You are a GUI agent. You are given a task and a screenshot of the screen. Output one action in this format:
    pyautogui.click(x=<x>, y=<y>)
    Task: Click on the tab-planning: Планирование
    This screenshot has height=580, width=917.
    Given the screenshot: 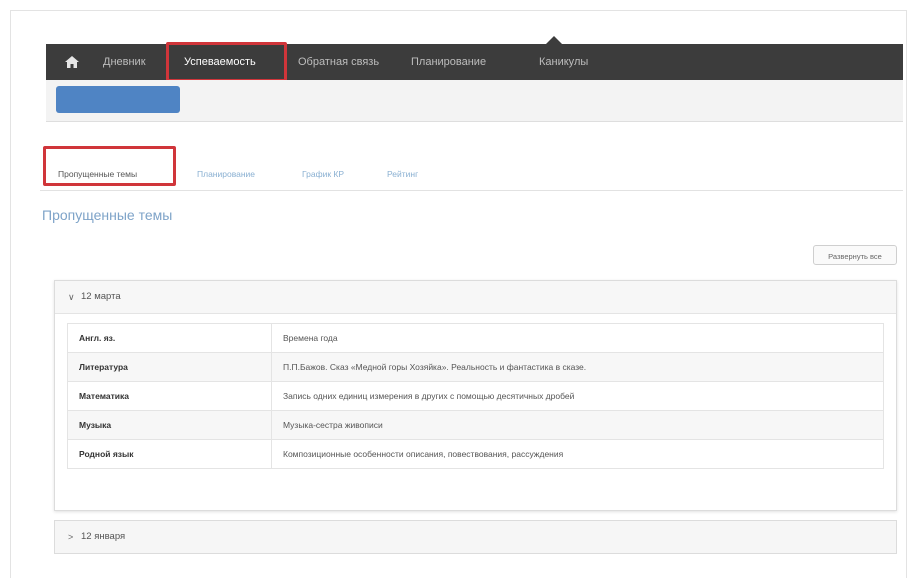 What is the action you would take?
    pyautogui.click(x=226, y=174)
    